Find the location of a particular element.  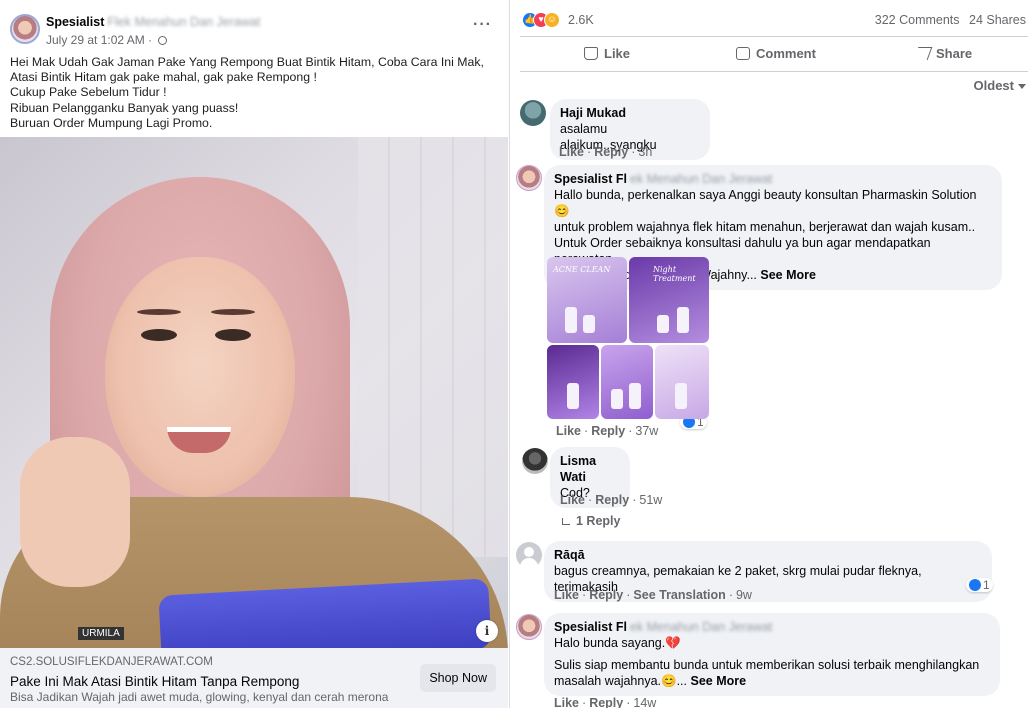

like-label: Like is located at coordinates (617, 53).